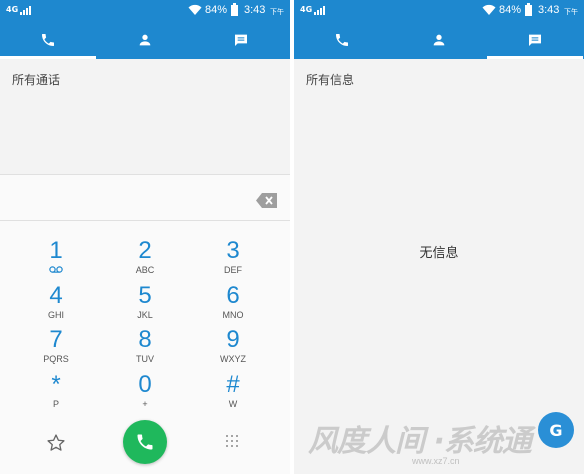  I want to click on empty-state-text: 无信息, so click(439, 253).